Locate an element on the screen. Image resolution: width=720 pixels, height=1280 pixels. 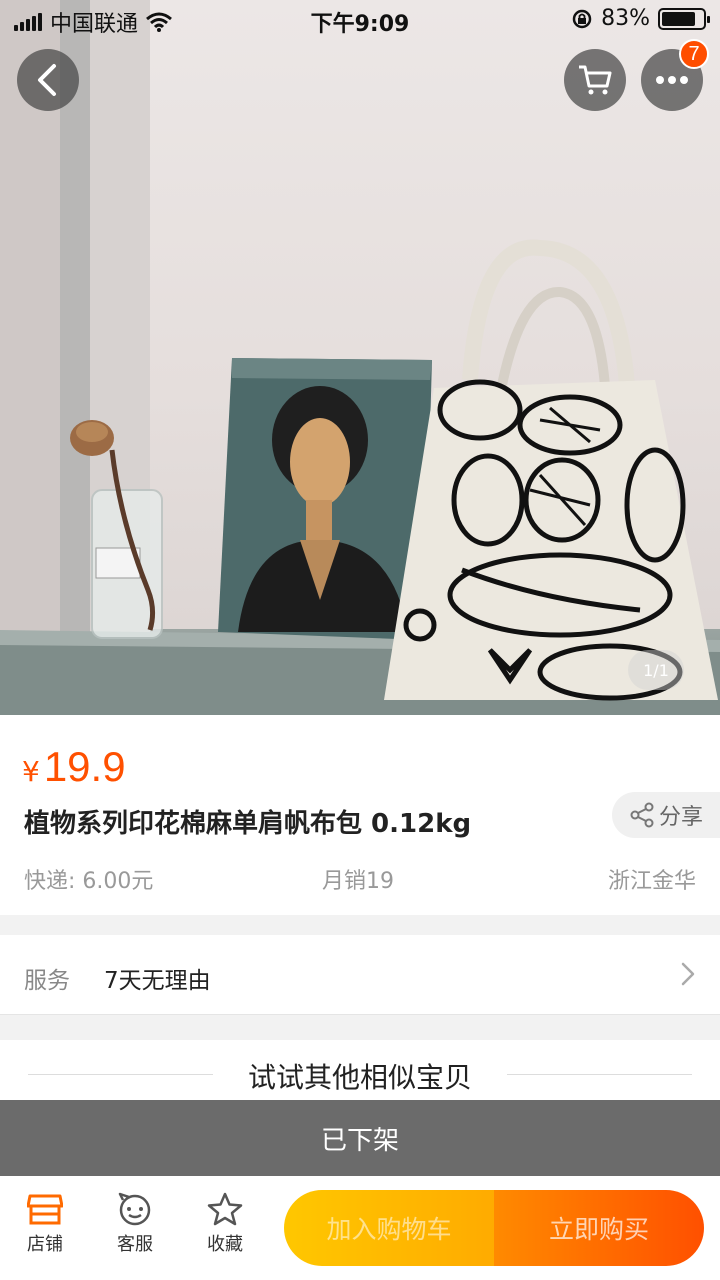
image-counter: 1/1 is located at coordinates (656, 670).